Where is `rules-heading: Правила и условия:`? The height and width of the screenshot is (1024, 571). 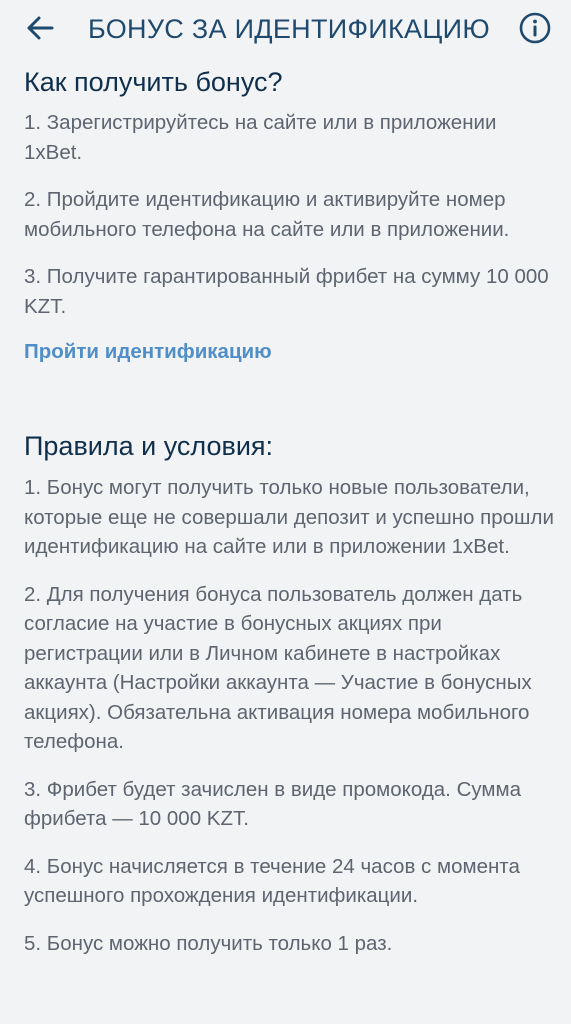 rules-heading: Правила и условия: is located at coordinates (149, 446).